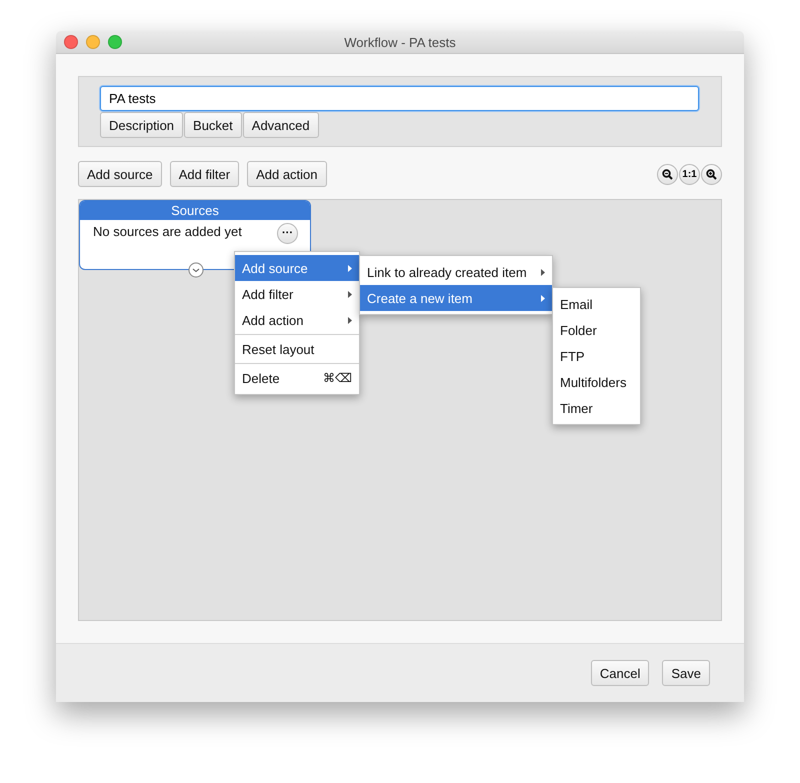  I want to click on empty-message: No sources are added yet, so click(167, 231).